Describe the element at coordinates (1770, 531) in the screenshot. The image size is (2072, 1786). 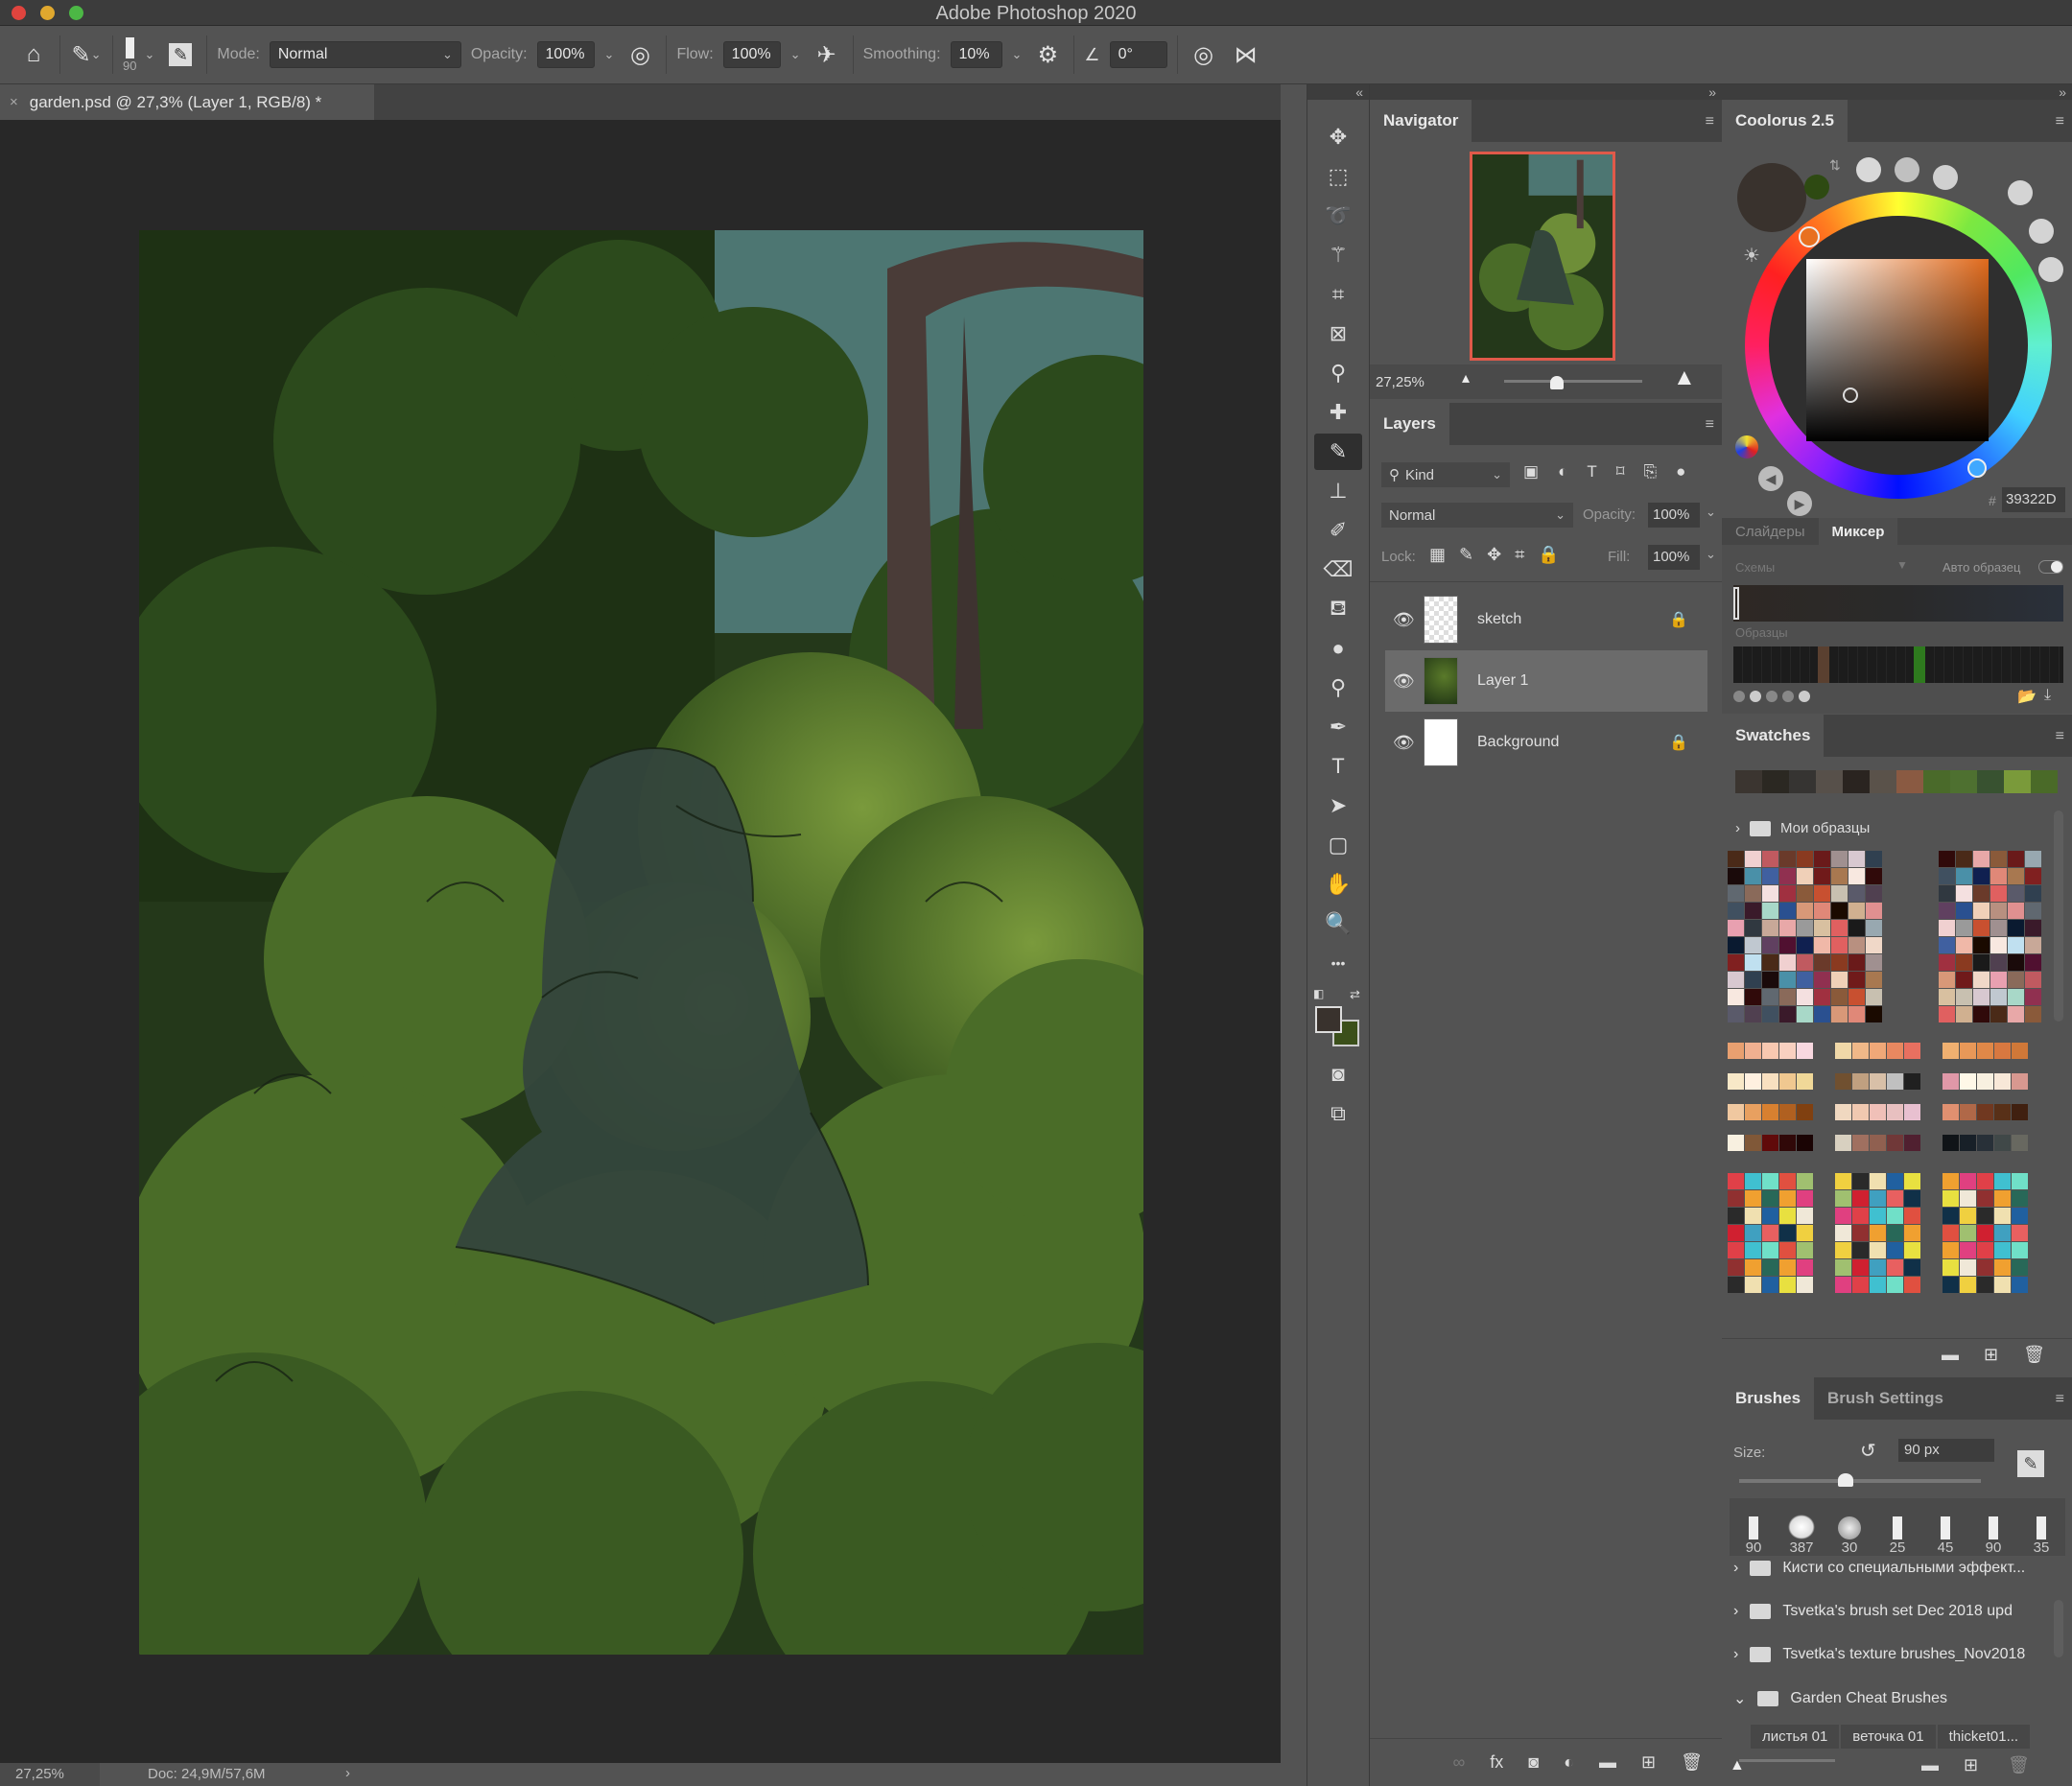
I see `tab-sliders: Слайдеры` at that location.